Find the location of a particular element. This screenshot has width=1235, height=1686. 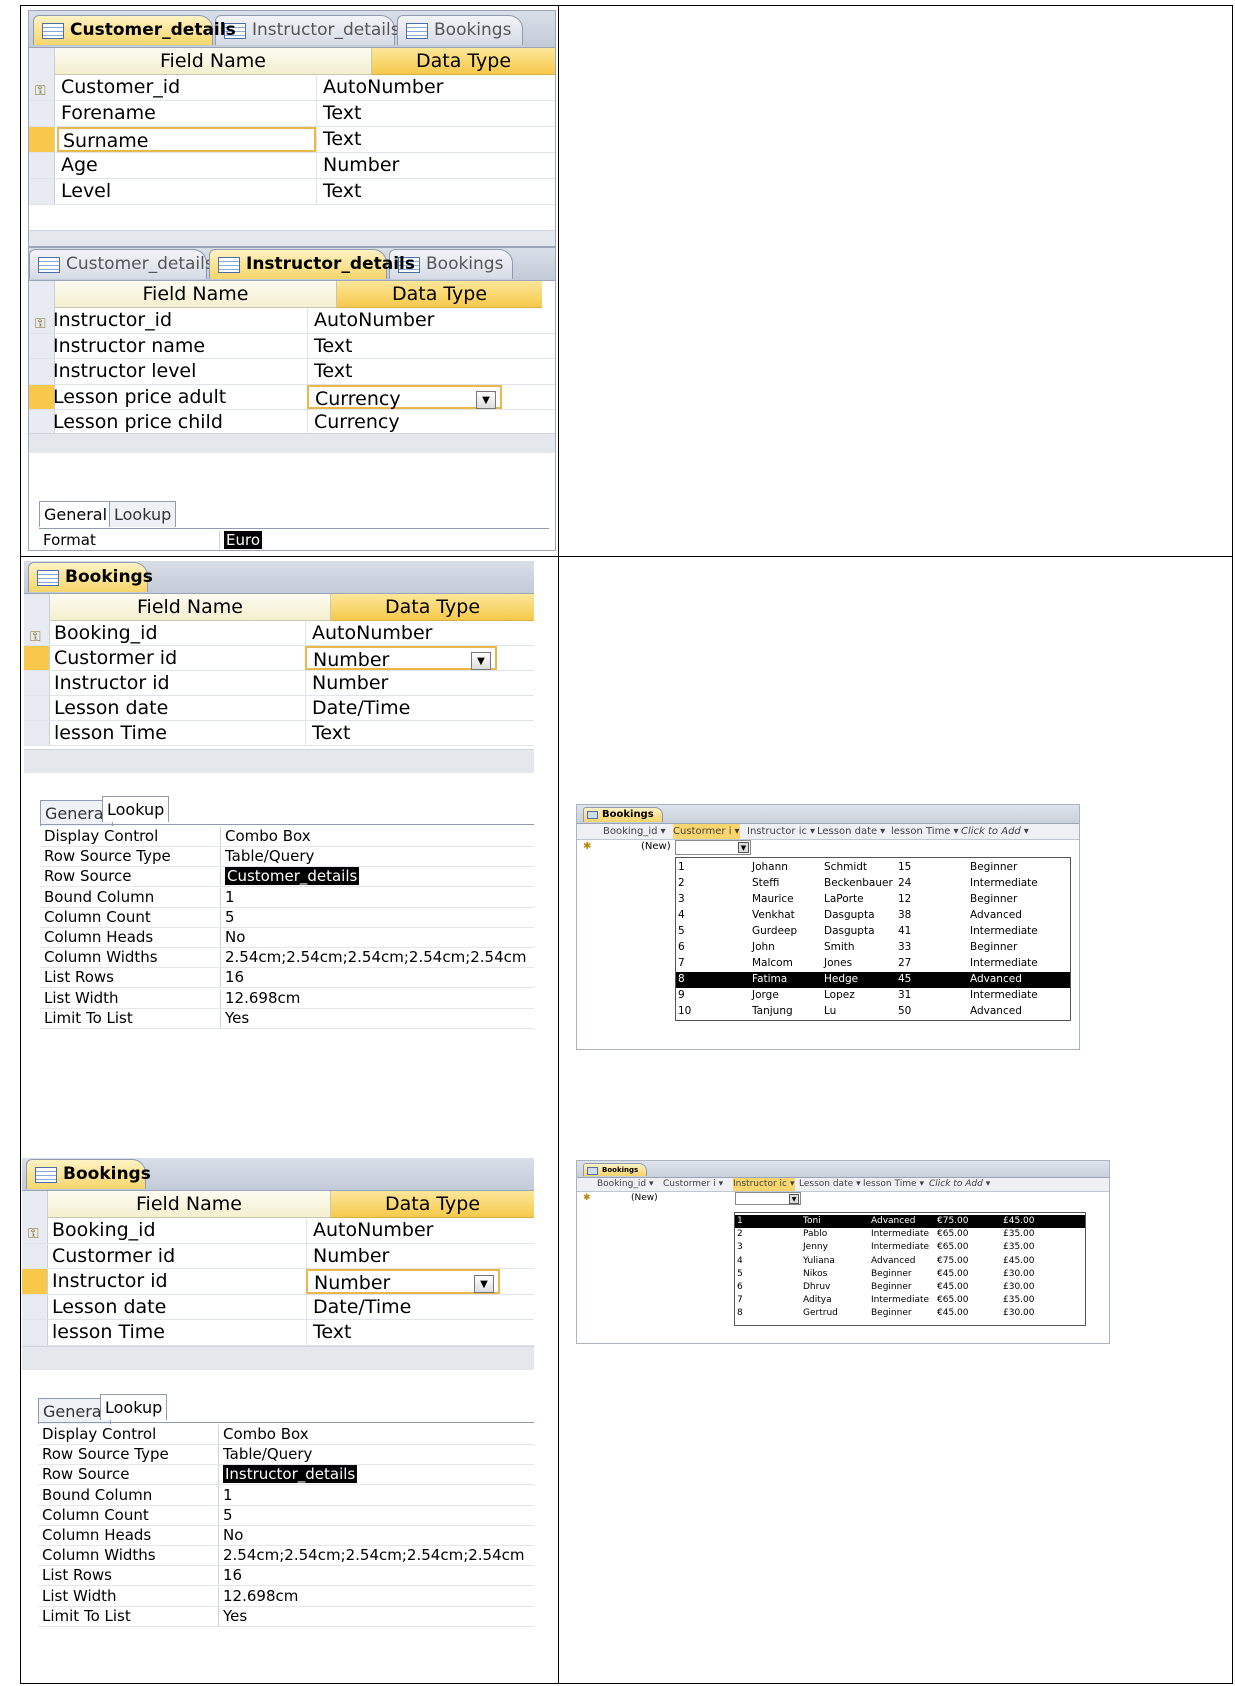

column-header: lesson Time ▾ is located at coordinates (893, 1184).